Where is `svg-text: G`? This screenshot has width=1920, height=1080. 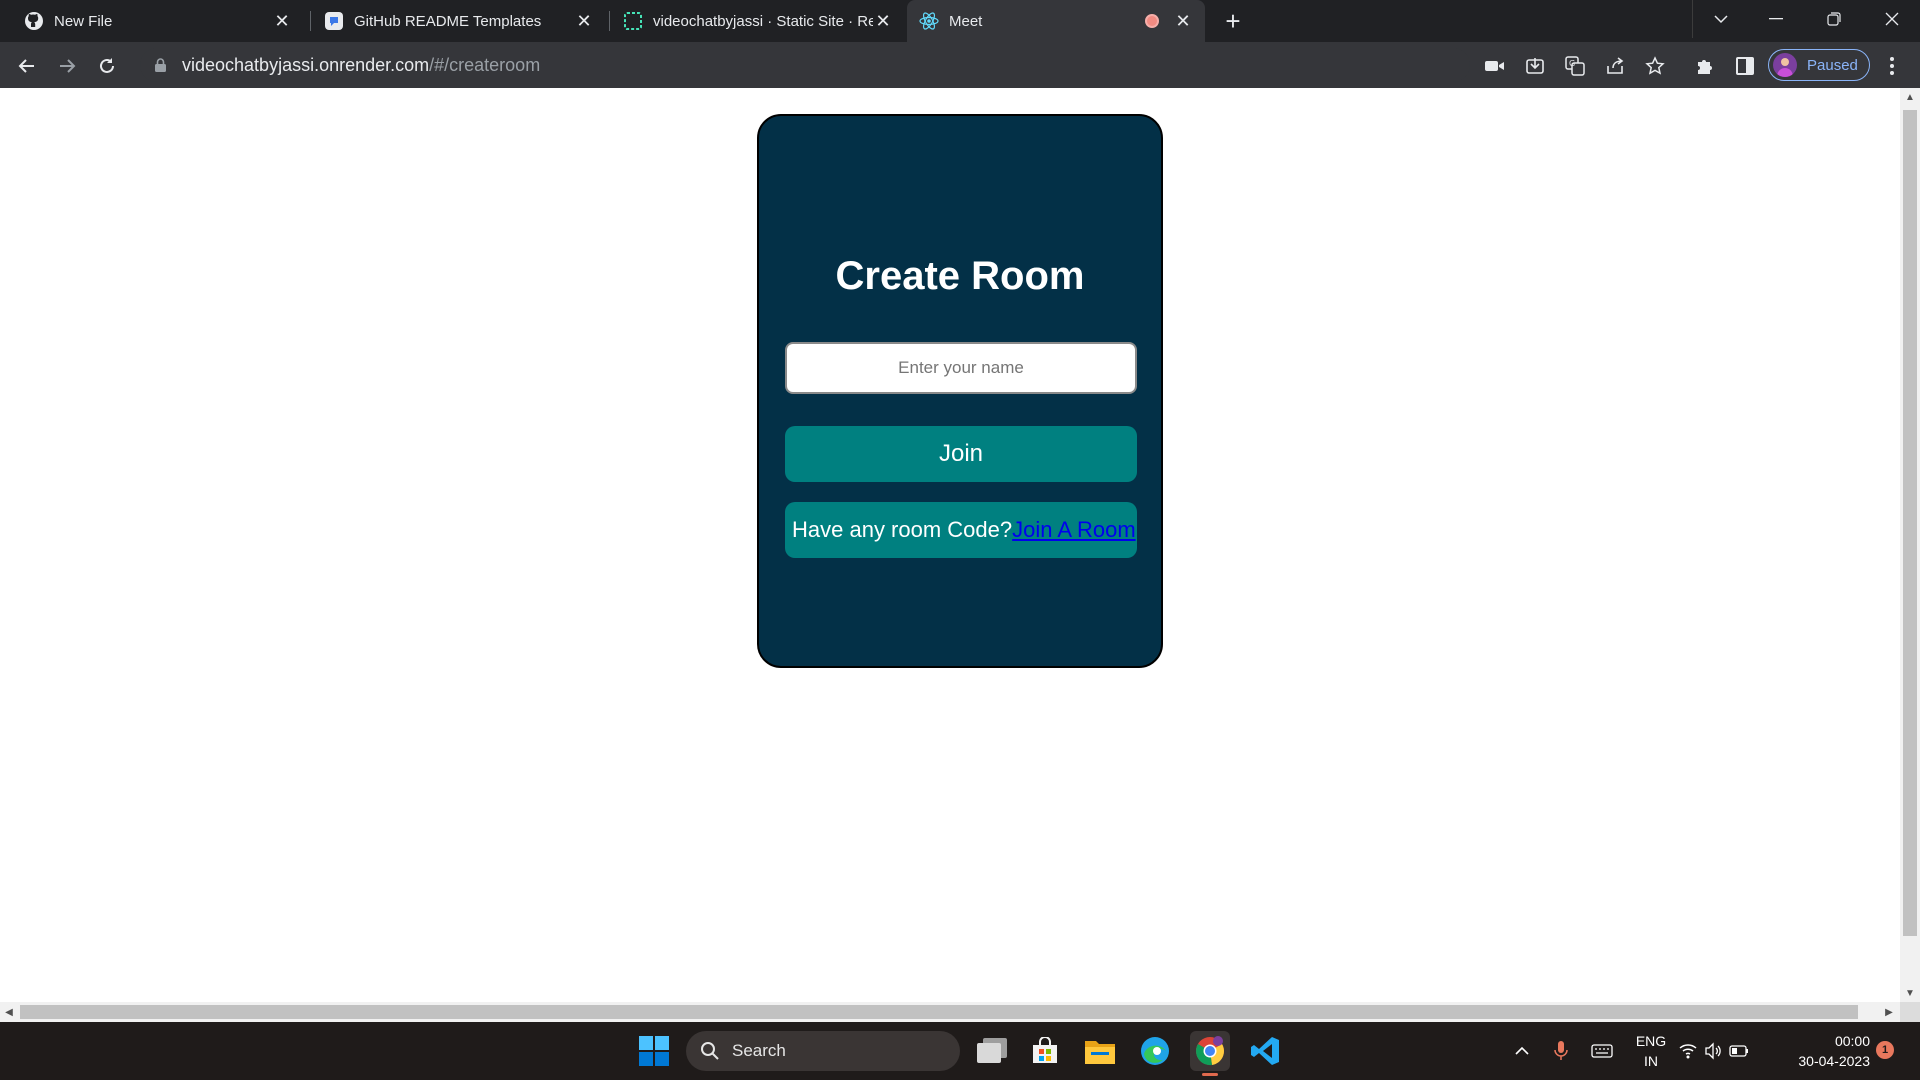 svg-text: G is located at coordinates (1572, 63).